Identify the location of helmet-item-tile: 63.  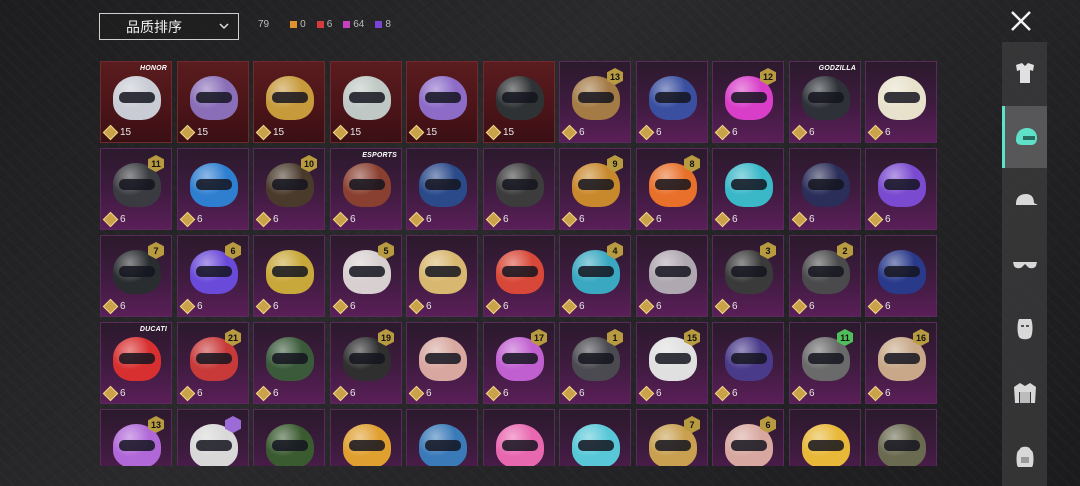
(748, 276).